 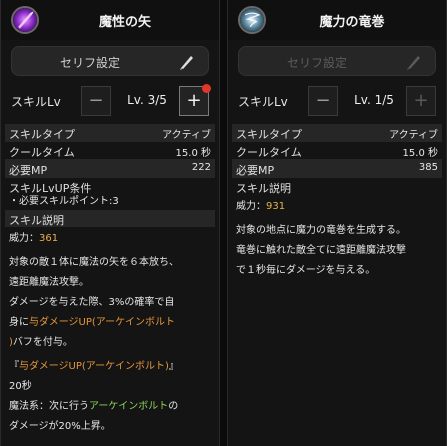 What do you see at coordinates (173, 406) in the screenshot?
I see `magic-text: の` at bounding box center [173, 406].